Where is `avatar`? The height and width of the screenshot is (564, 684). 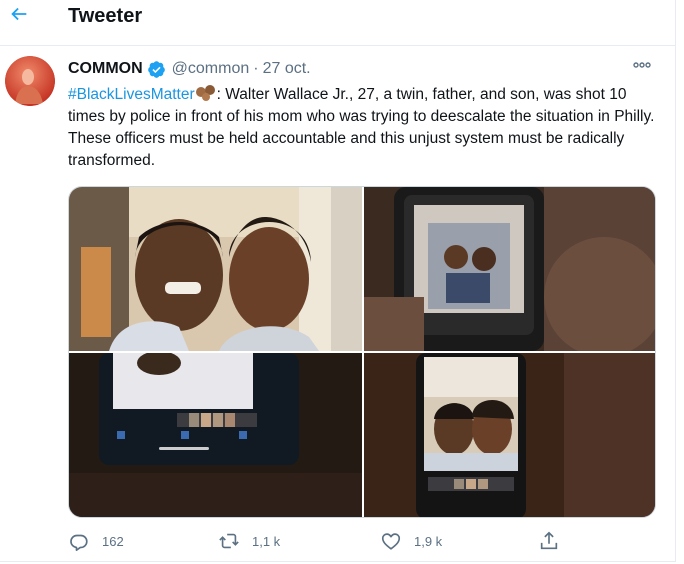
avatar is located at coordinates (30, 81).